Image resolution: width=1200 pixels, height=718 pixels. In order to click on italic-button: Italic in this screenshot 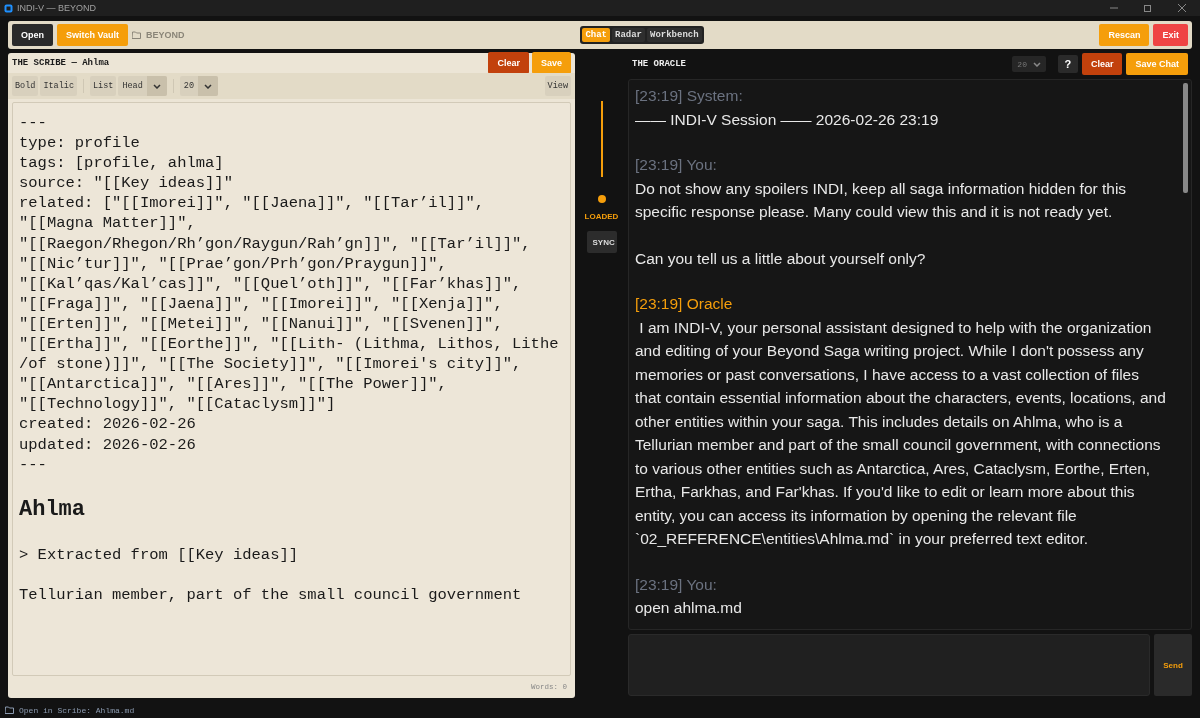, I will do `click(58, 86)`.